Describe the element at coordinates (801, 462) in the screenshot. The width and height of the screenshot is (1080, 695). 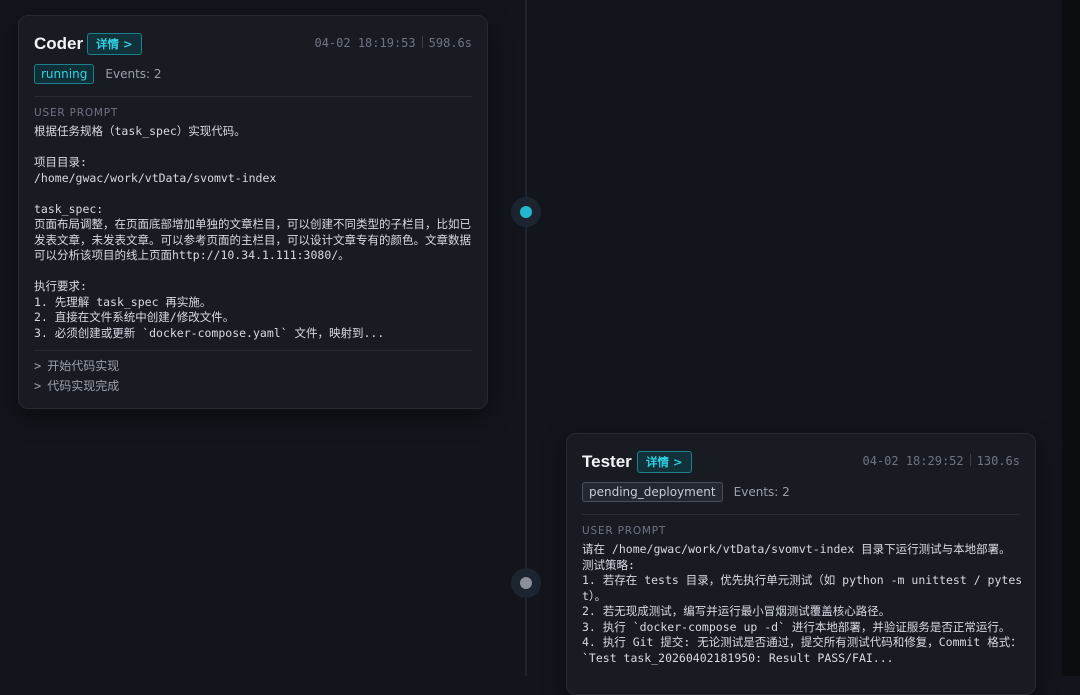
I see `card-header: Tester 详情 > 04-02 18:29:52 130.6s` at that location.